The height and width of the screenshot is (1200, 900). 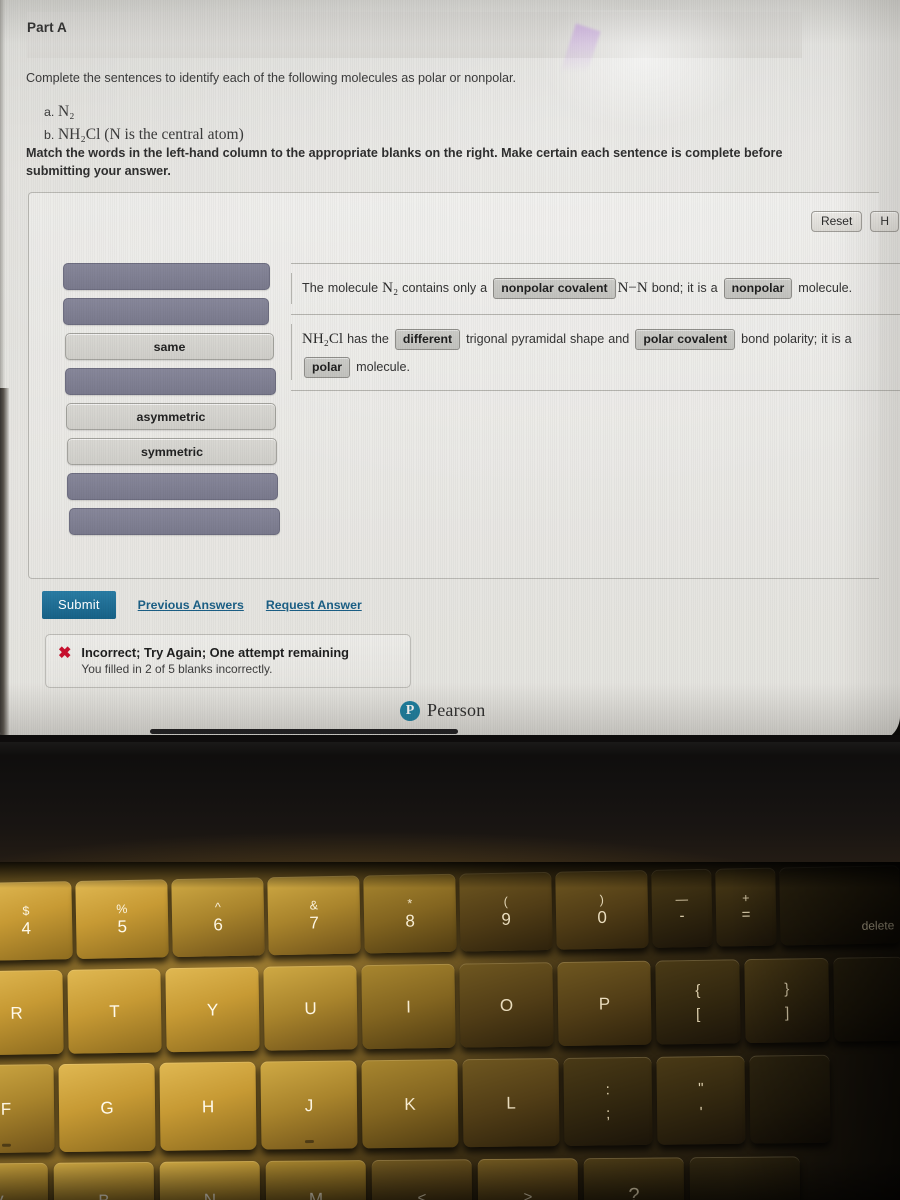 What do you see at coordinates (698, 1014) in the screenshot?
I see `key-left-bracket-label: [` at bounding box center [698, 1014].